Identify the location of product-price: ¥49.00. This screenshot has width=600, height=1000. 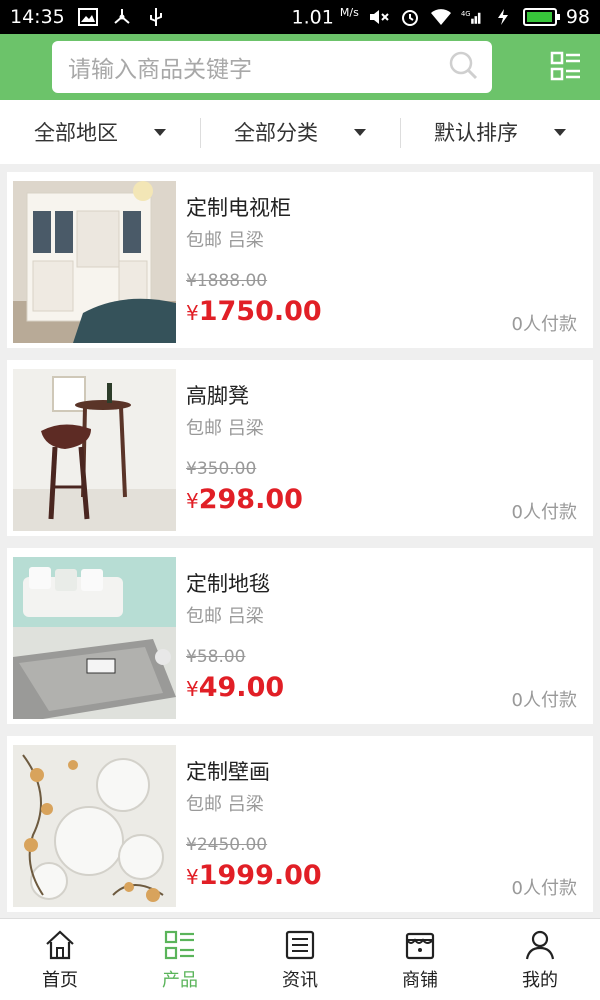
(235, 687).